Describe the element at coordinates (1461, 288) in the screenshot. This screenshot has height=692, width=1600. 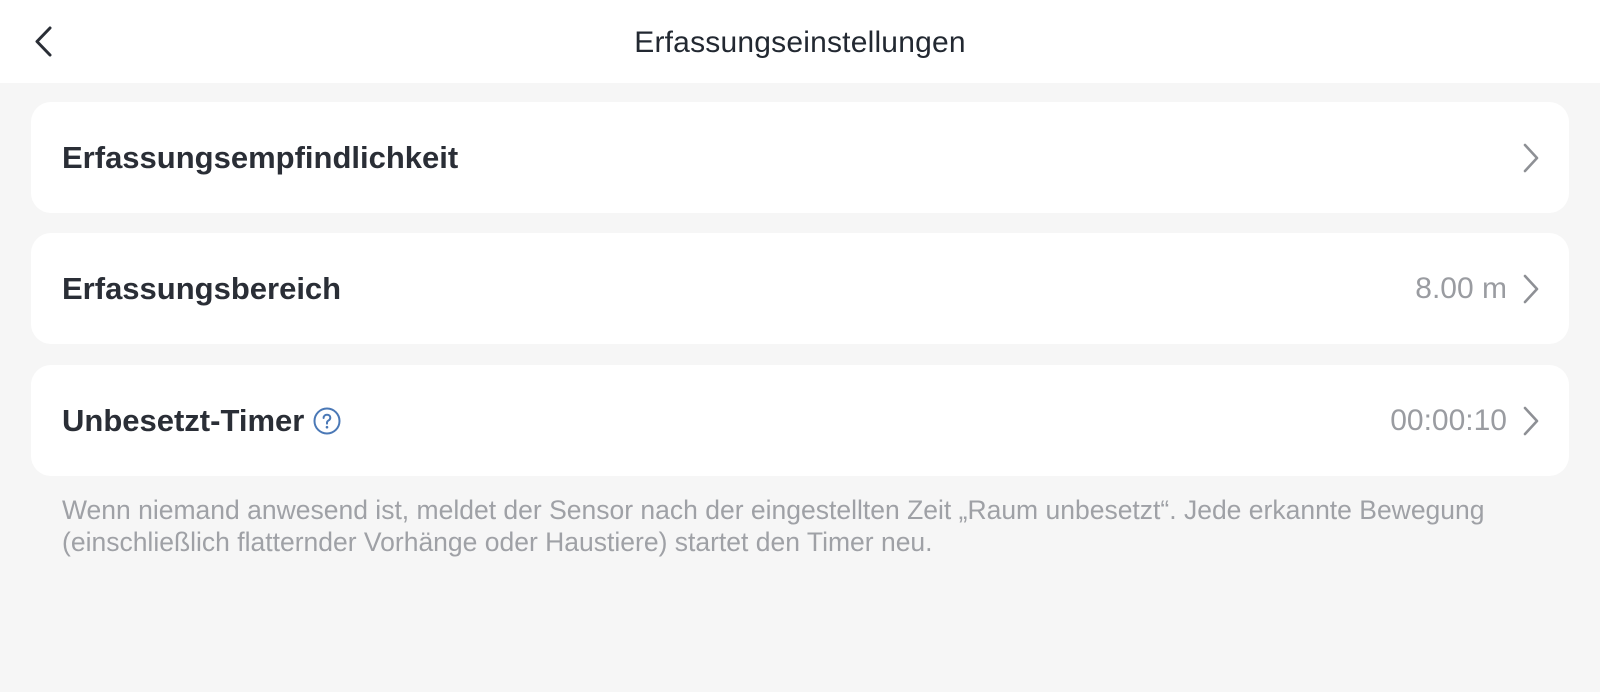
I see `setting-value-range: 8.00 m` at that location.